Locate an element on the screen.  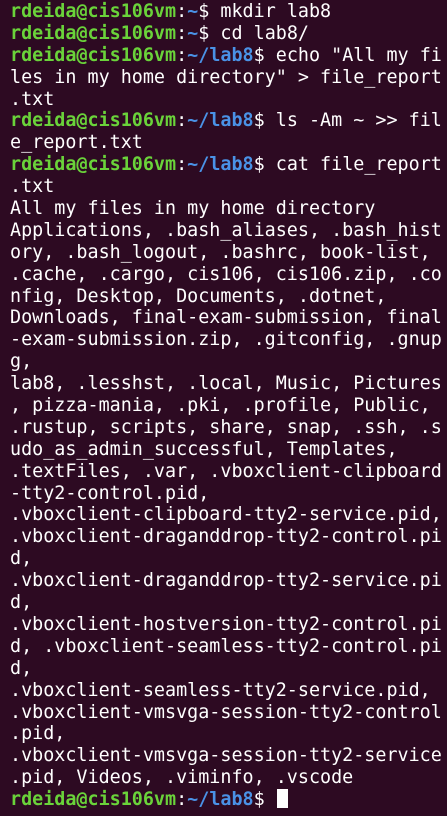
output-line: .vboxclient-draganddrop-tty2-service.pi is located at coordinates (226, 581).